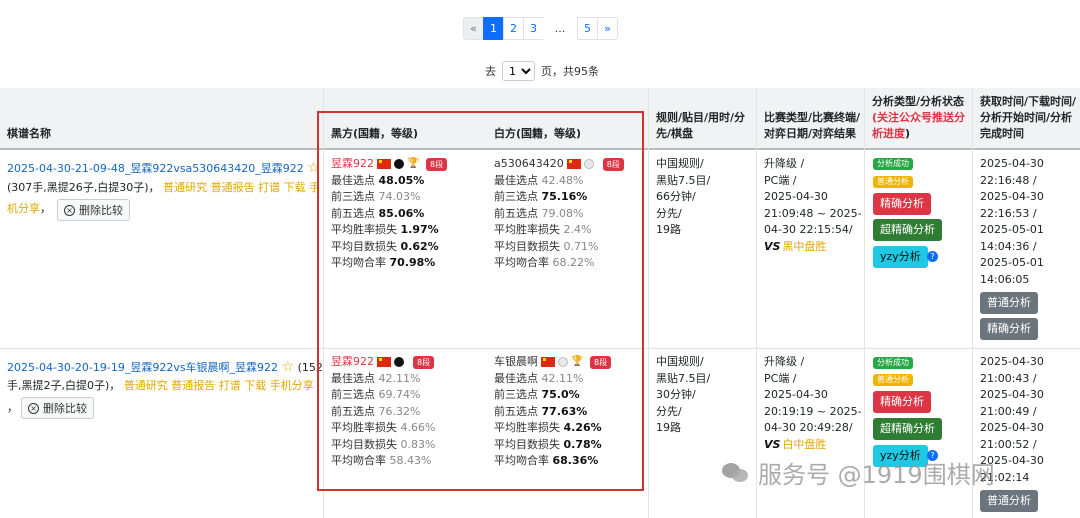 The width and height of the screenshot is (1080, 518). What do you see at coordinates (288, 367) in the screenshot?
I see `star-icon: ☆` at bounding box center [288, 367].